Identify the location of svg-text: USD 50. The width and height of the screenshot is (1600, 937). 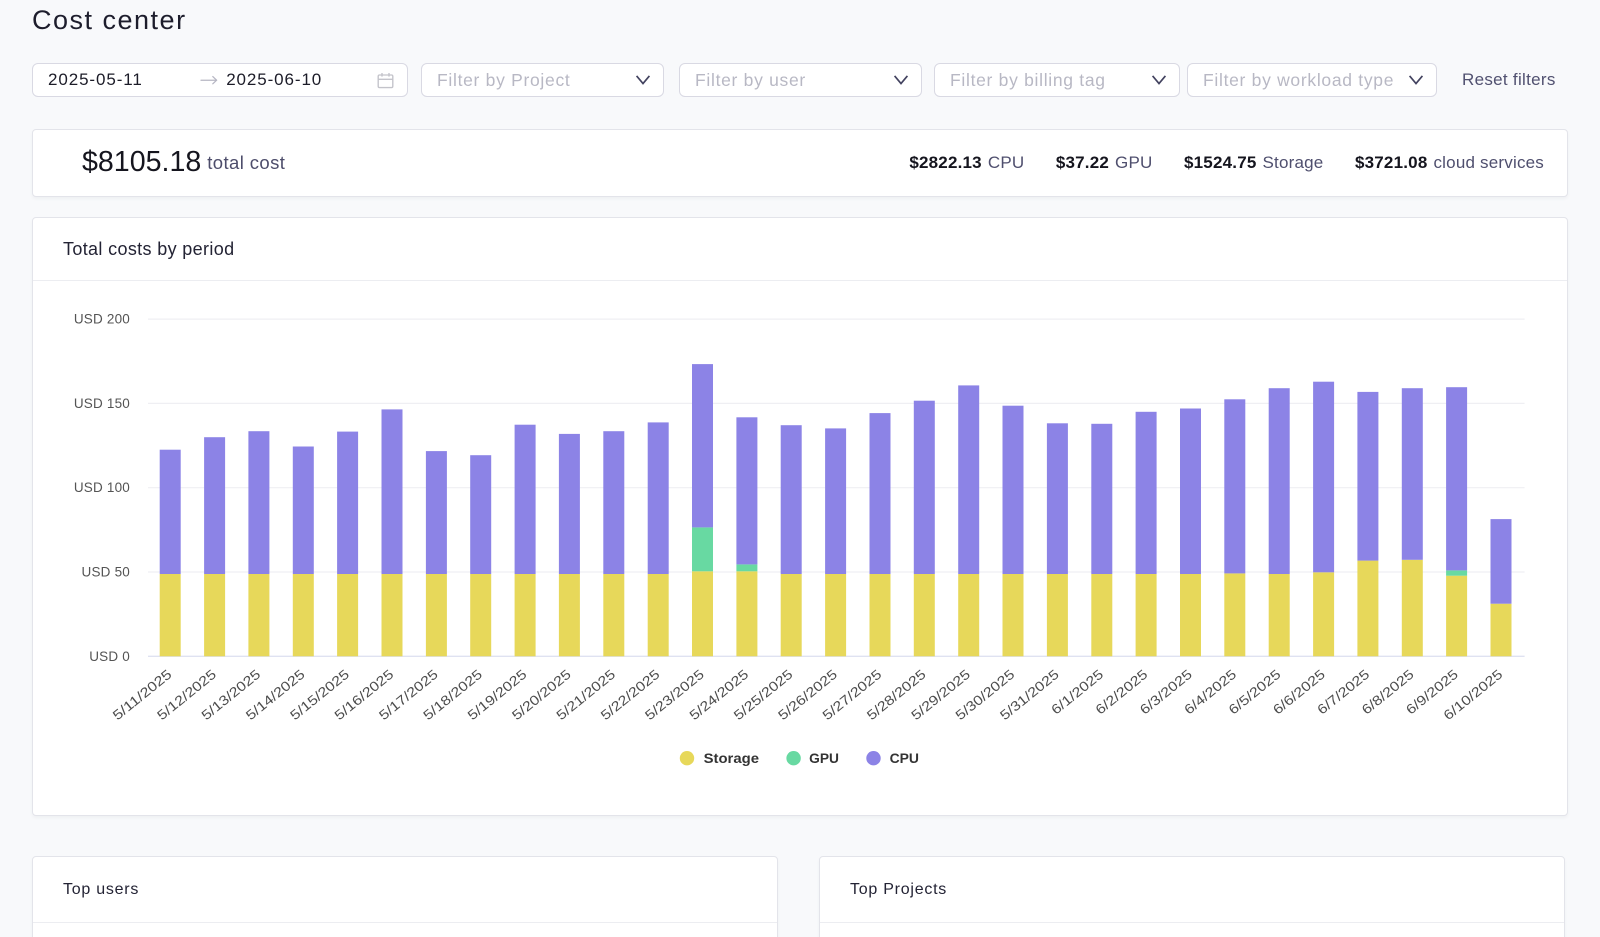
(106, 572).